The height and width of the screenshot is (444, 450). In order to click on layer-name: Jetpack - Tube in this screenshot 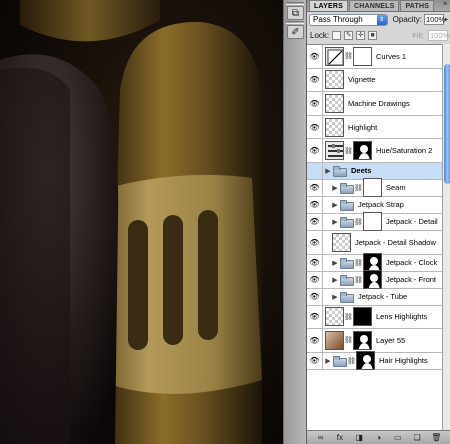, I will do `click(382, 296)`.